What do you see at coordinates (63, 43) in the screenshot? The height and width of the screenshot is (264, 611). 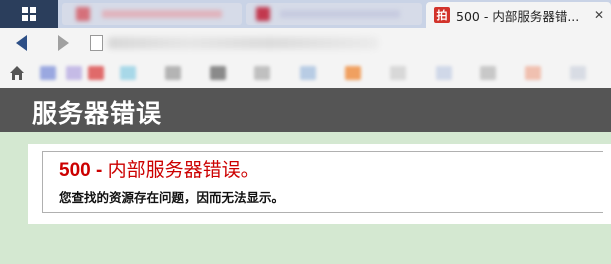 I see `forward-arrow-icon` at bounding box center [63, 43].